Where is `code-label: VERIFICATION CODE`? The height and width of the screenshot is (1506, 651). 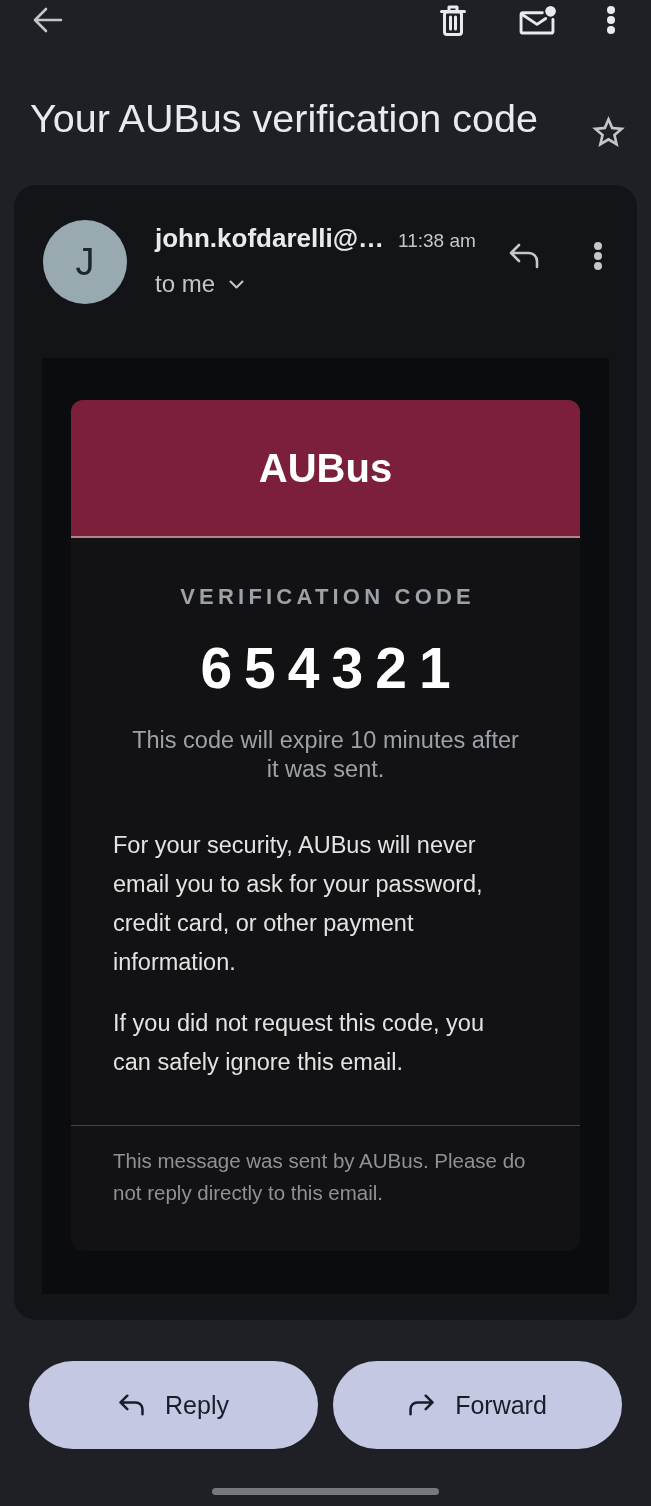
code-label: VERIFICATION CODE is located at coordinates (327, 597).